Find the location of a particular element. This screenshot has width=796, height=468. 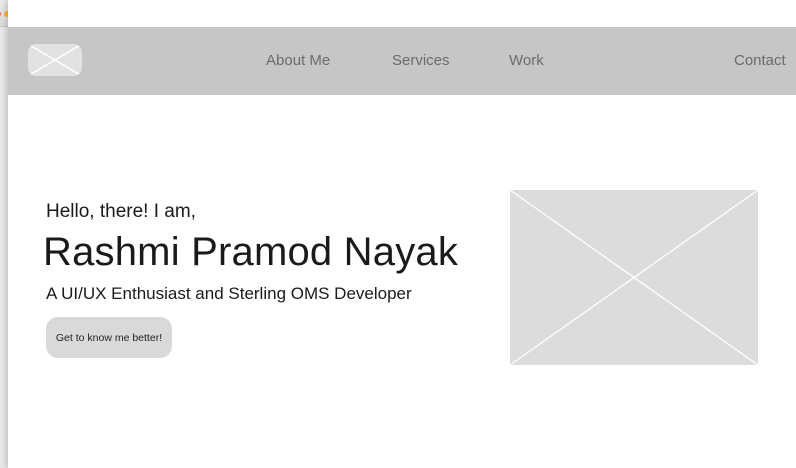

nav-about-me: About Me is located at coordinates (298, 60).